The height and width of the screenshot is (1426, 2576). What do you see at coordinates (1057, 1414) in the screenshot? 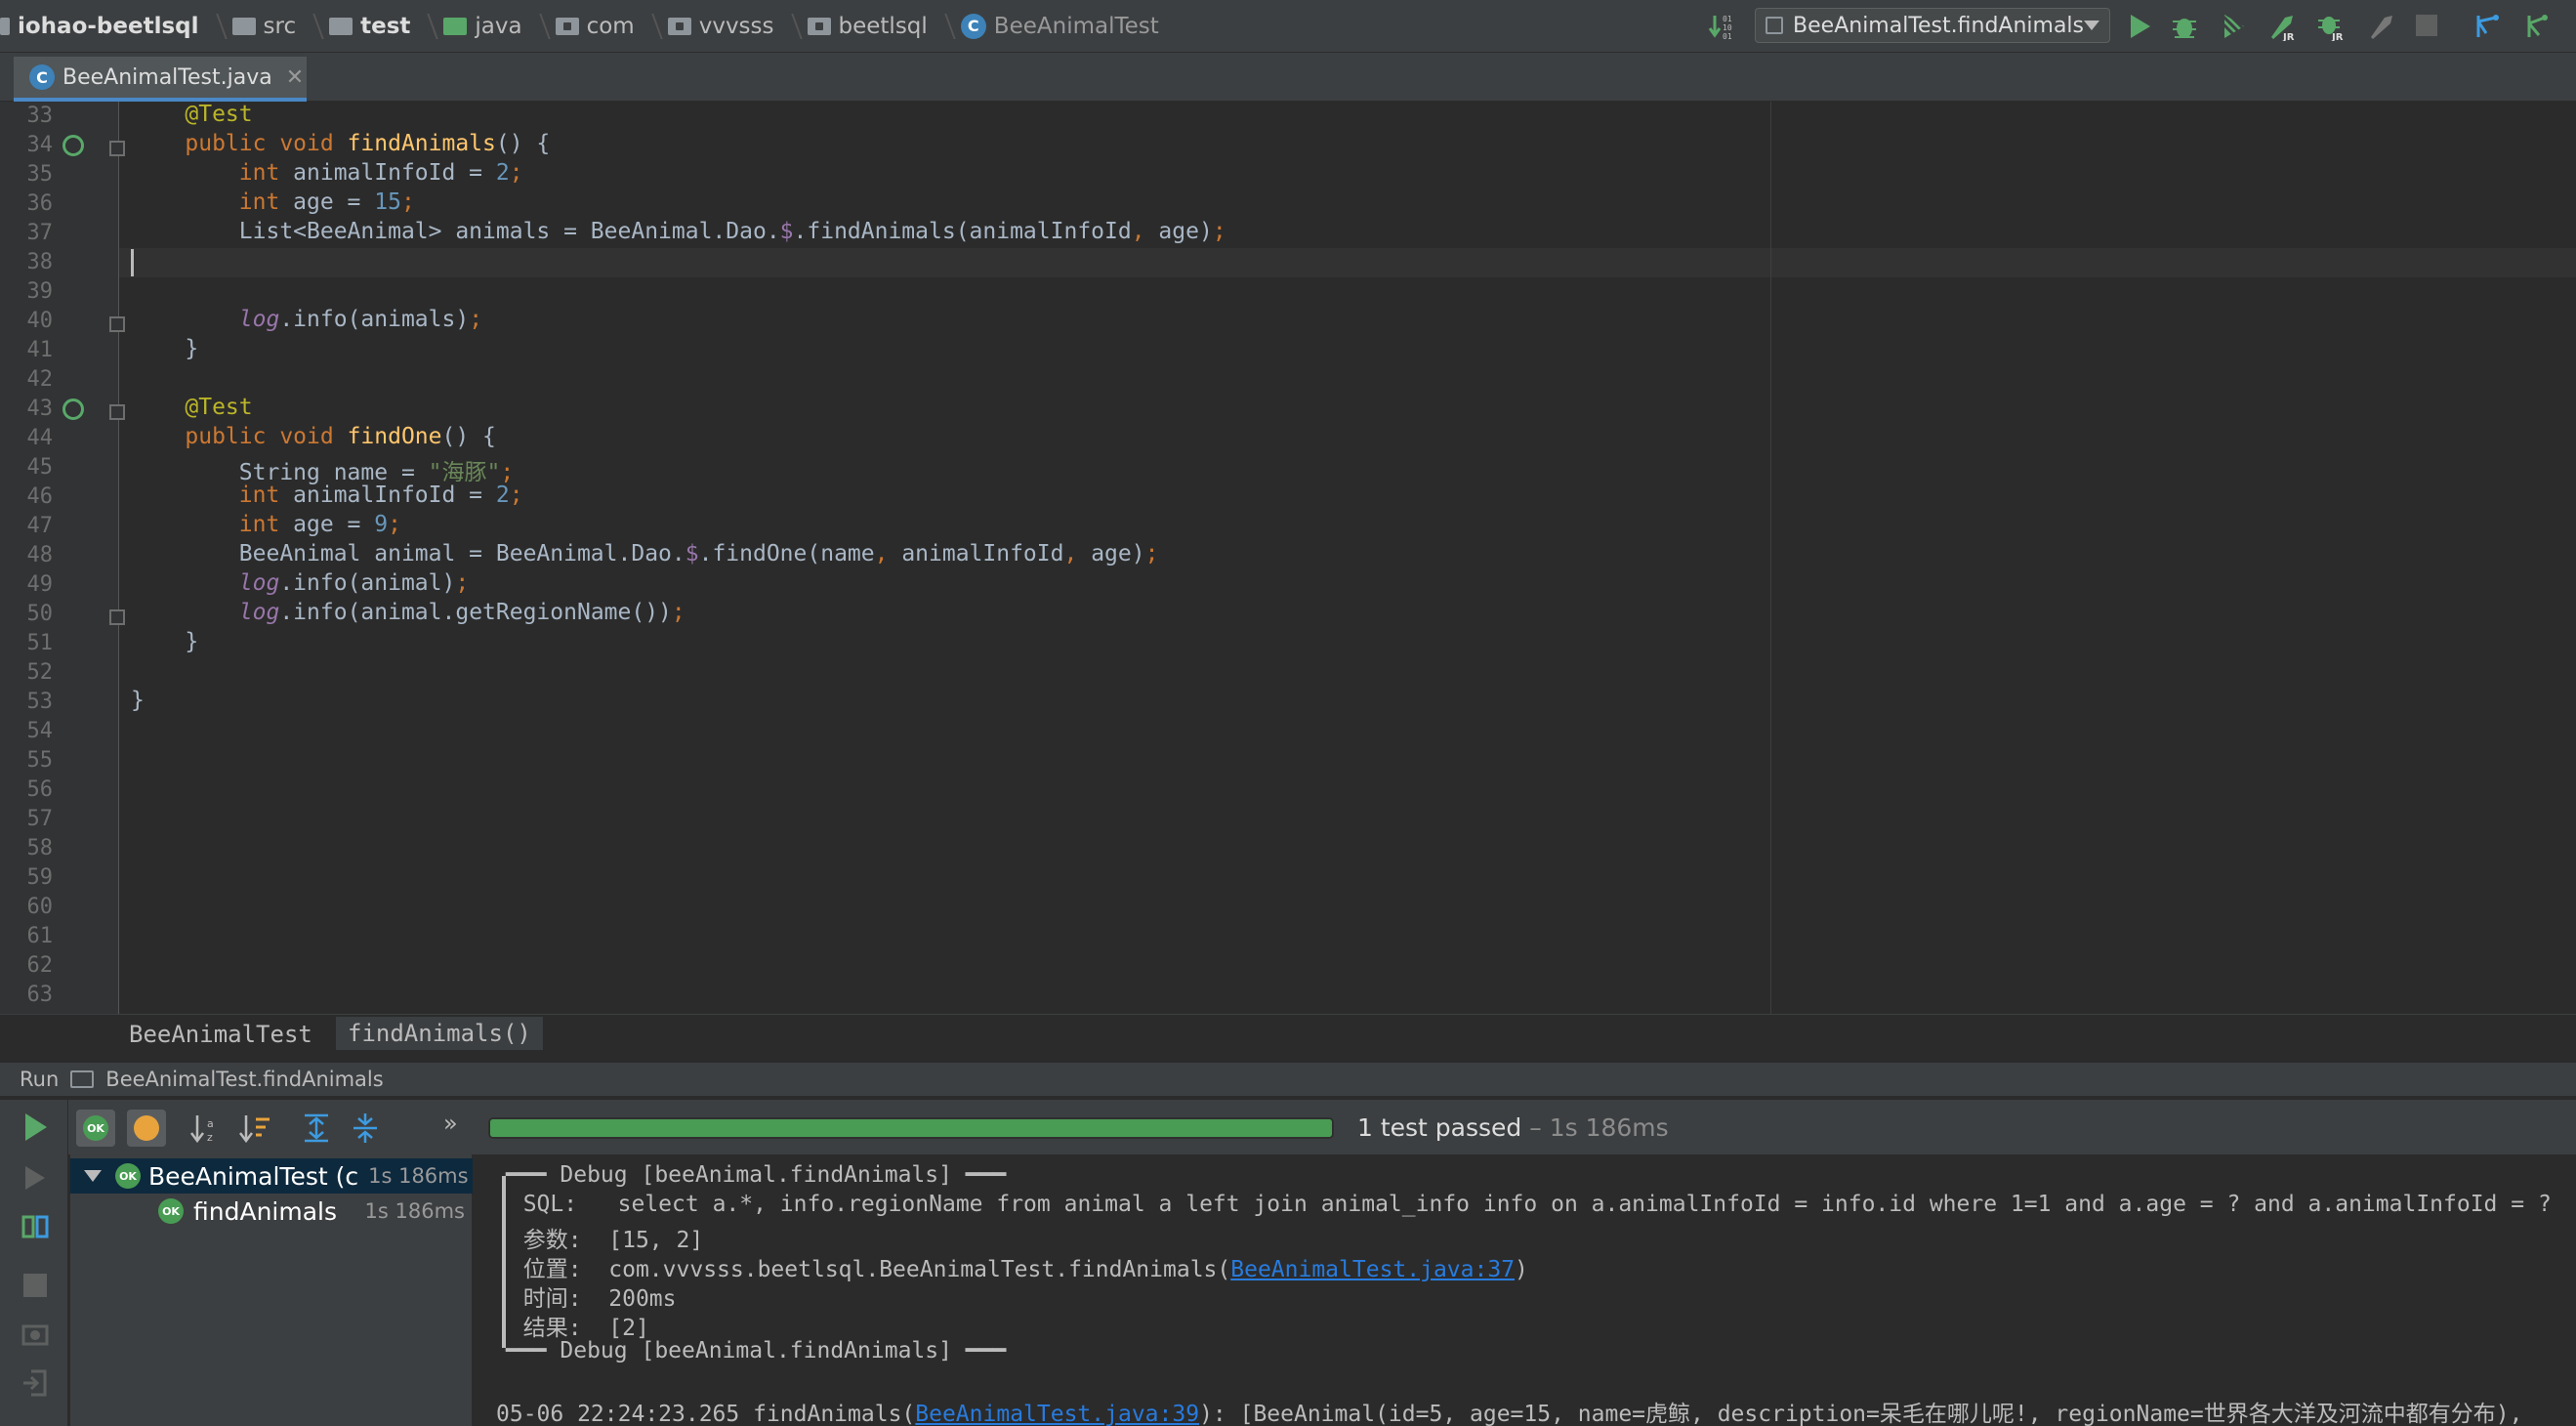
I see `source-link: BeeAnimalTest.java:39` at bounding box center [1057, 1414].